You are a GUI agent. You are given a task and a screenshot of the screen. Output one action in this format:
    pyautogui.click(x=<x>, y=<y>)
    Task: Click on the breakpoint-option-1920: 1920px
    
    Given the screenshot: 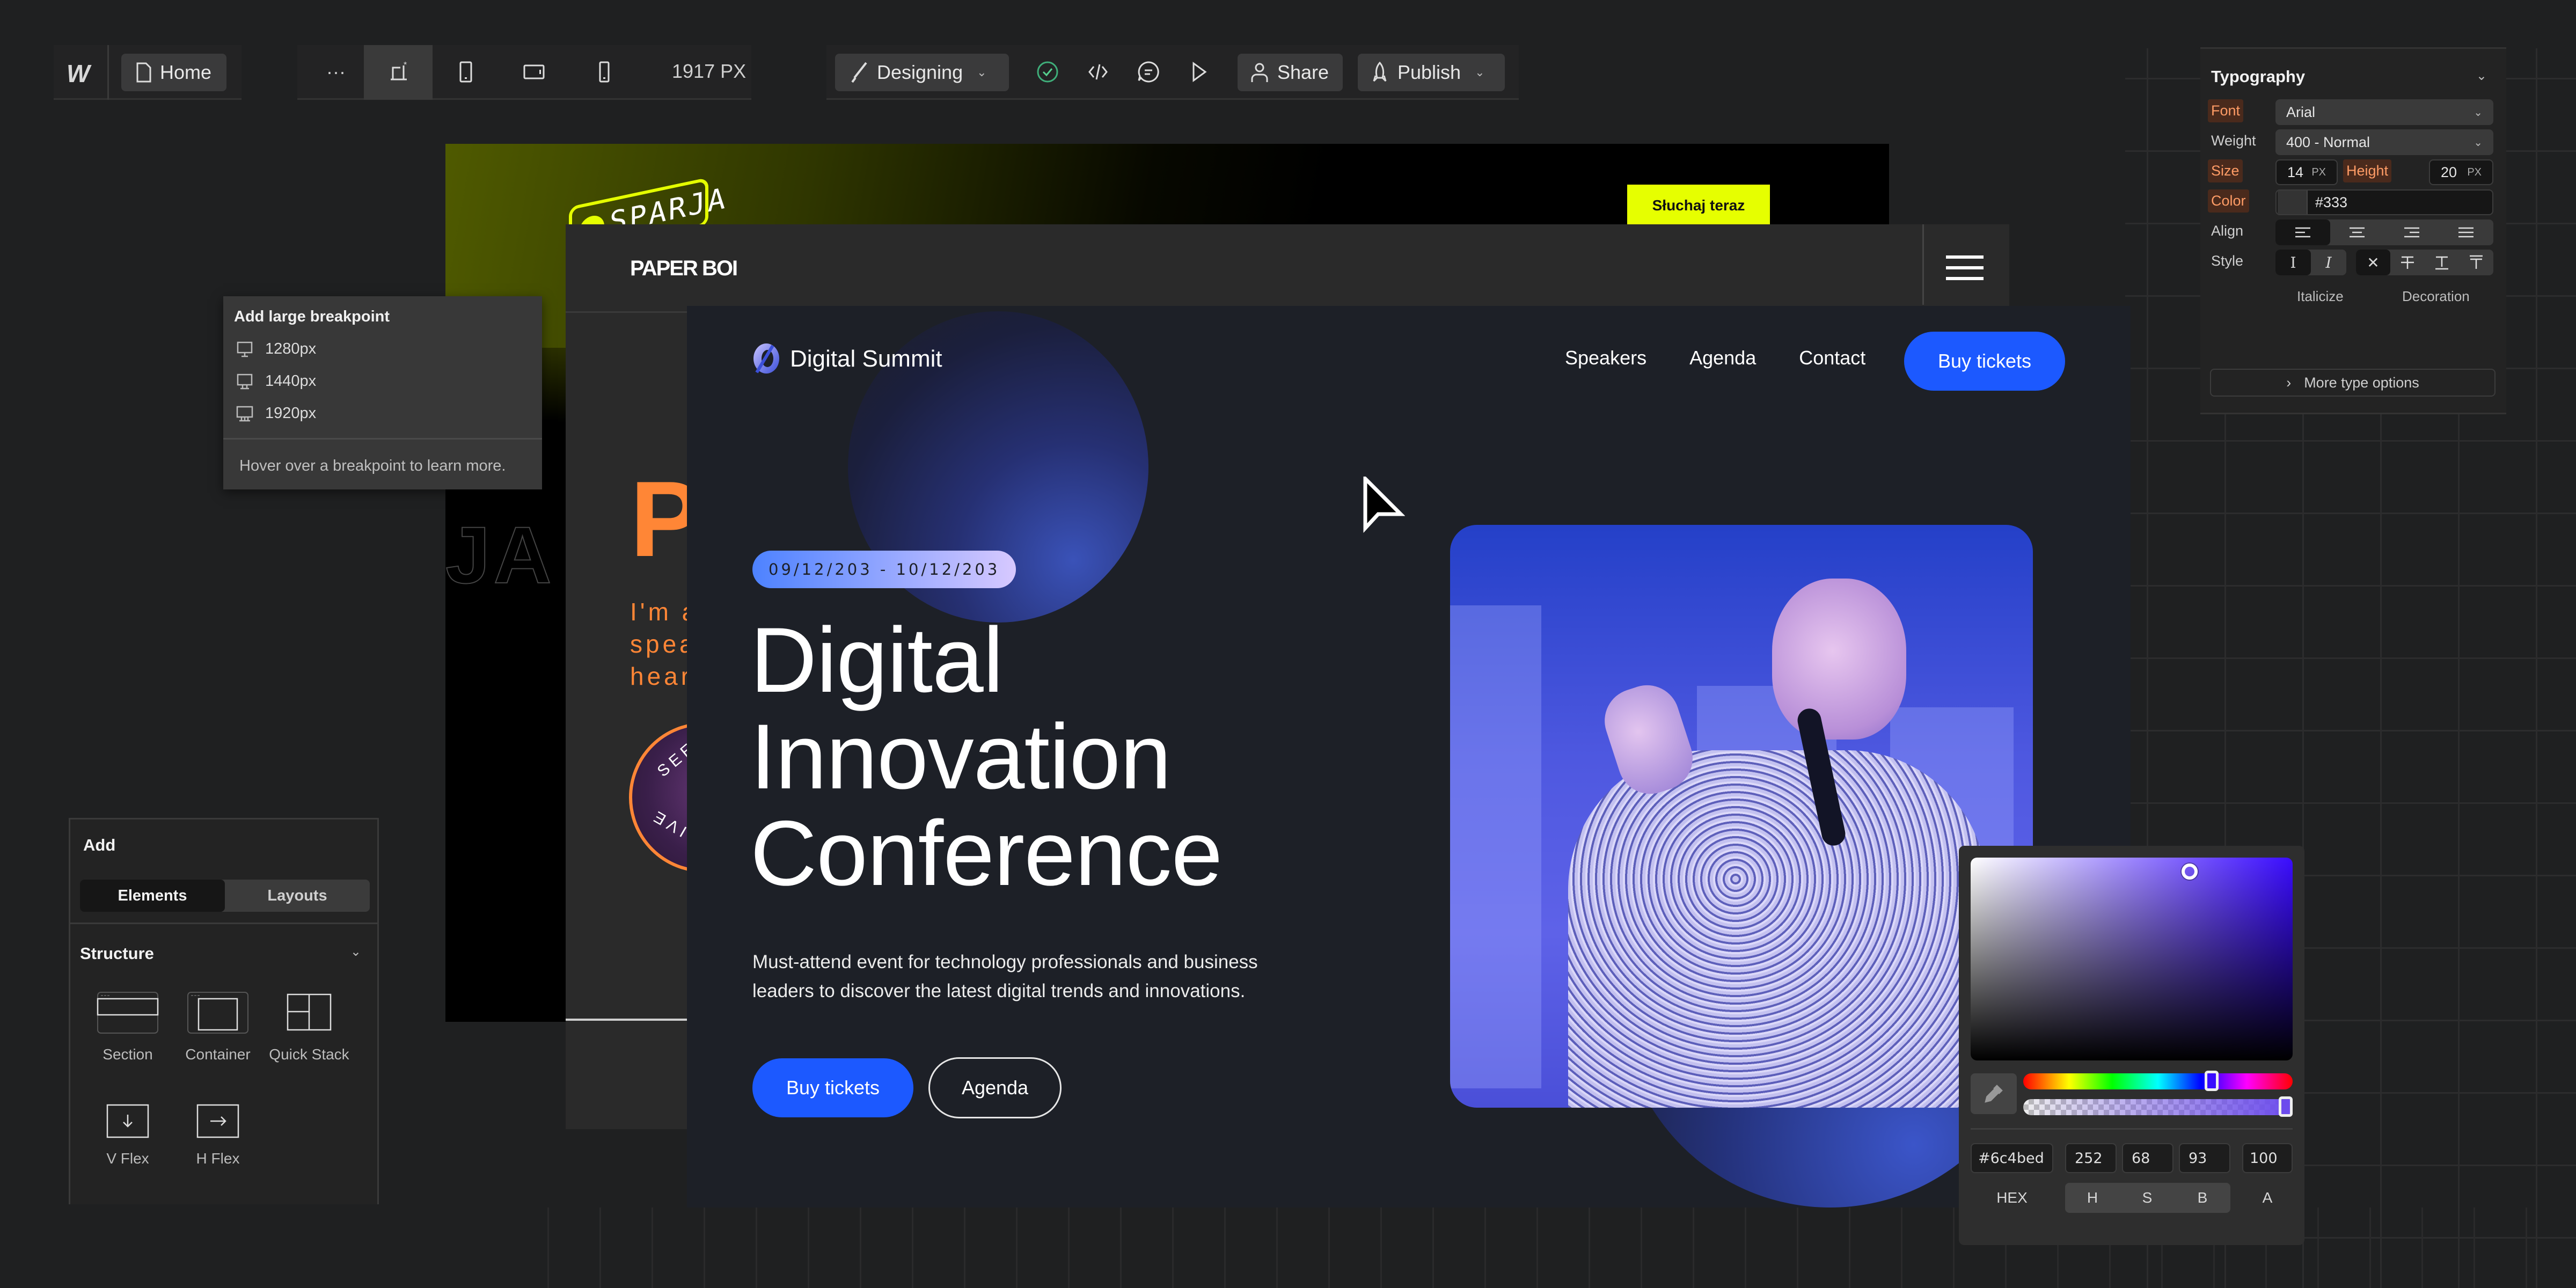 What is the action you would take?
    pyautogui.click(x=276, y=413)
    